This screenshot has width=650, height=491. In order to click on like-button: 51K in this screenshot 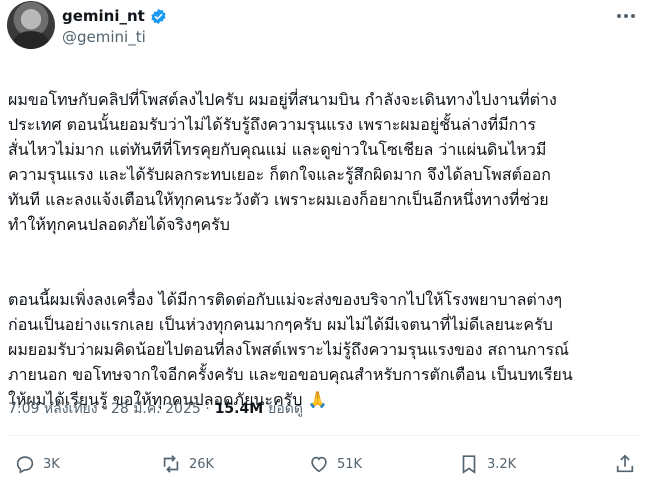, I will do `click(335, 464)`.